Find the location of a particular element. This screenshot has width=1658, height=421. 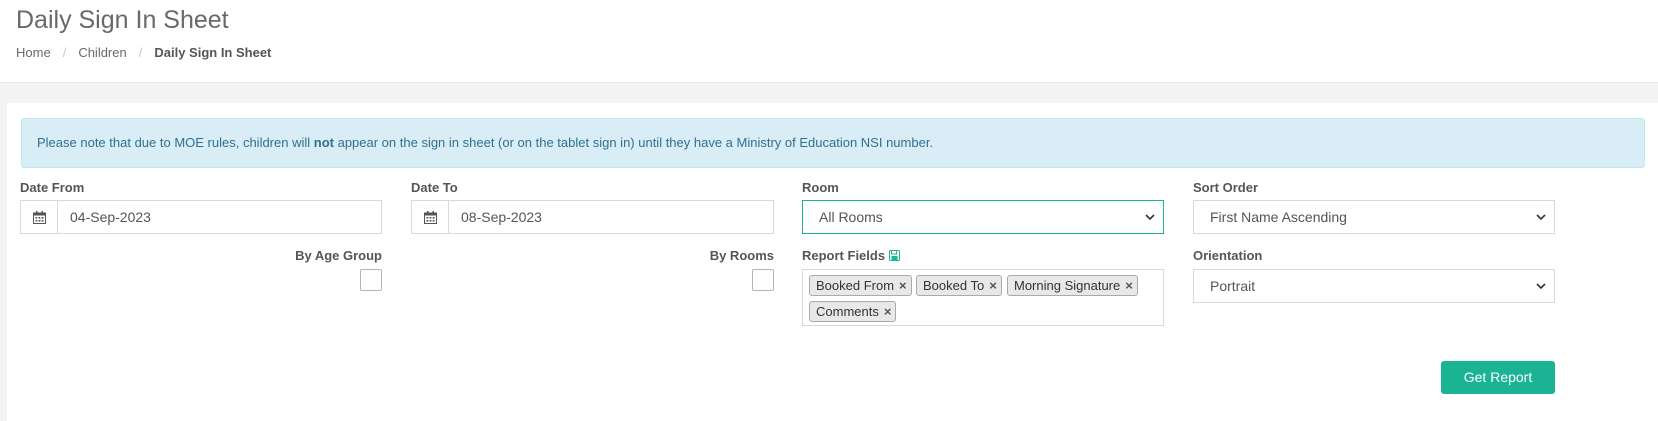

by-age-group-checkbox is located at coordinates (371, 280).